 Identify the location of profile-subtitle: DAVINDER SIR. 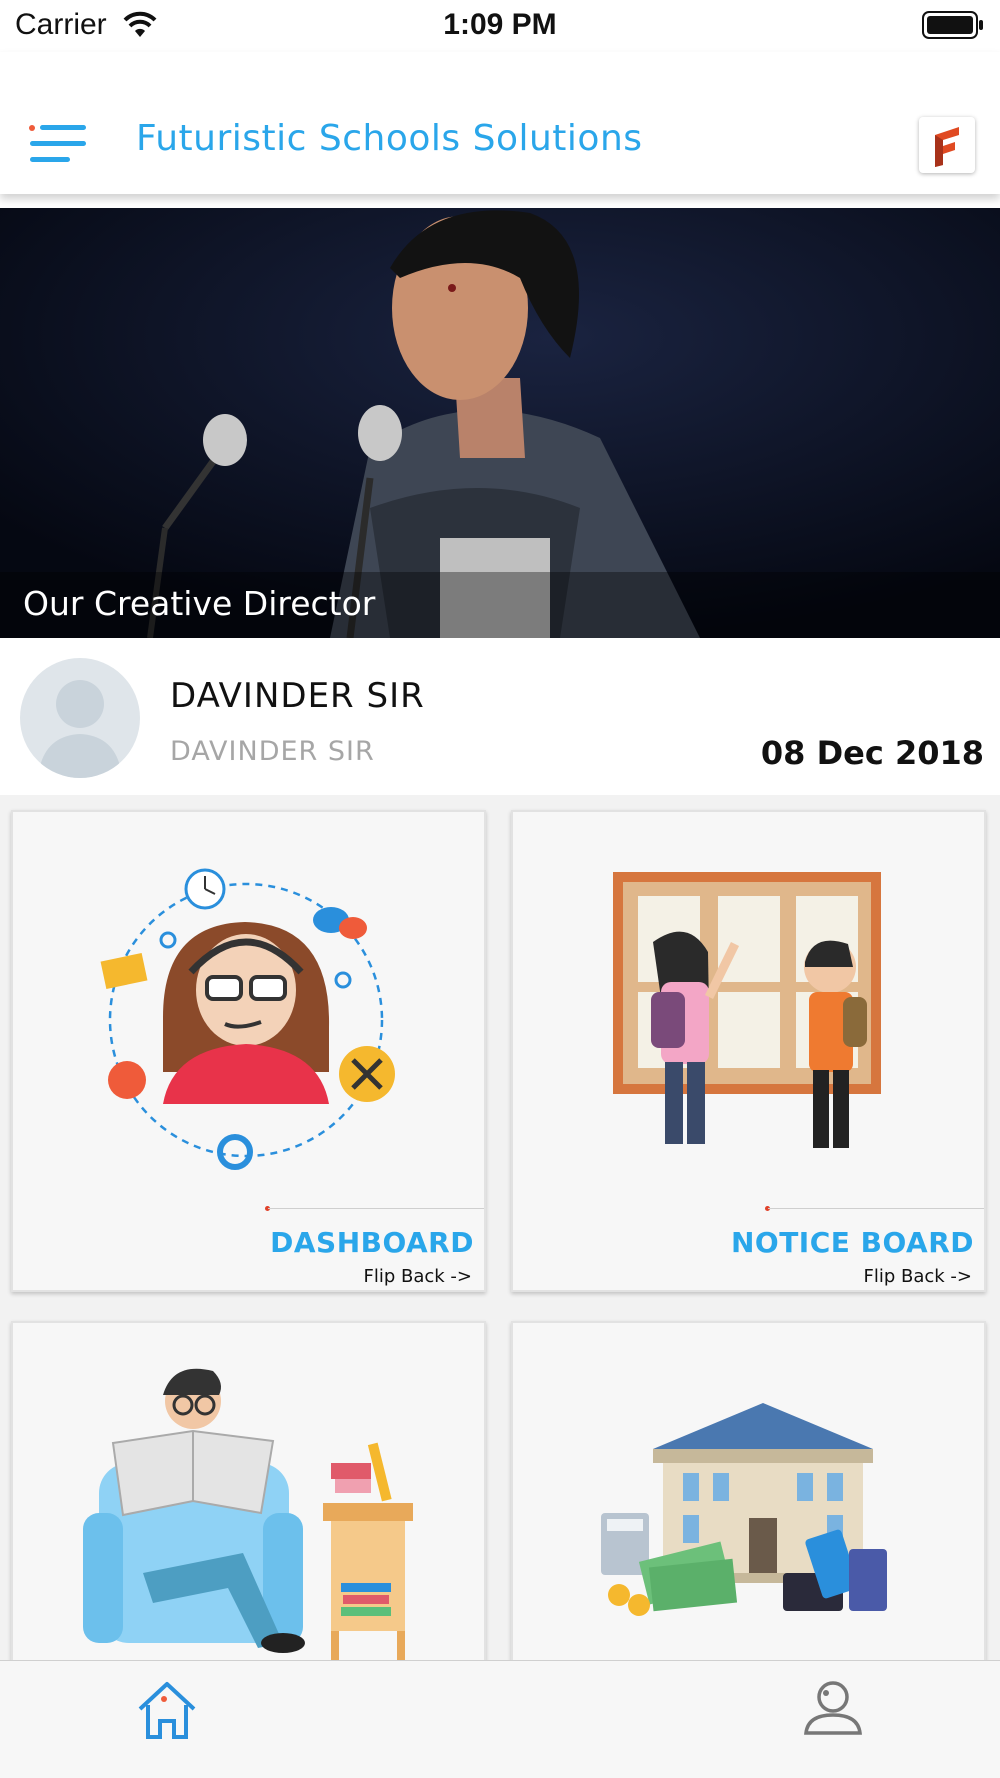
(272, 751).